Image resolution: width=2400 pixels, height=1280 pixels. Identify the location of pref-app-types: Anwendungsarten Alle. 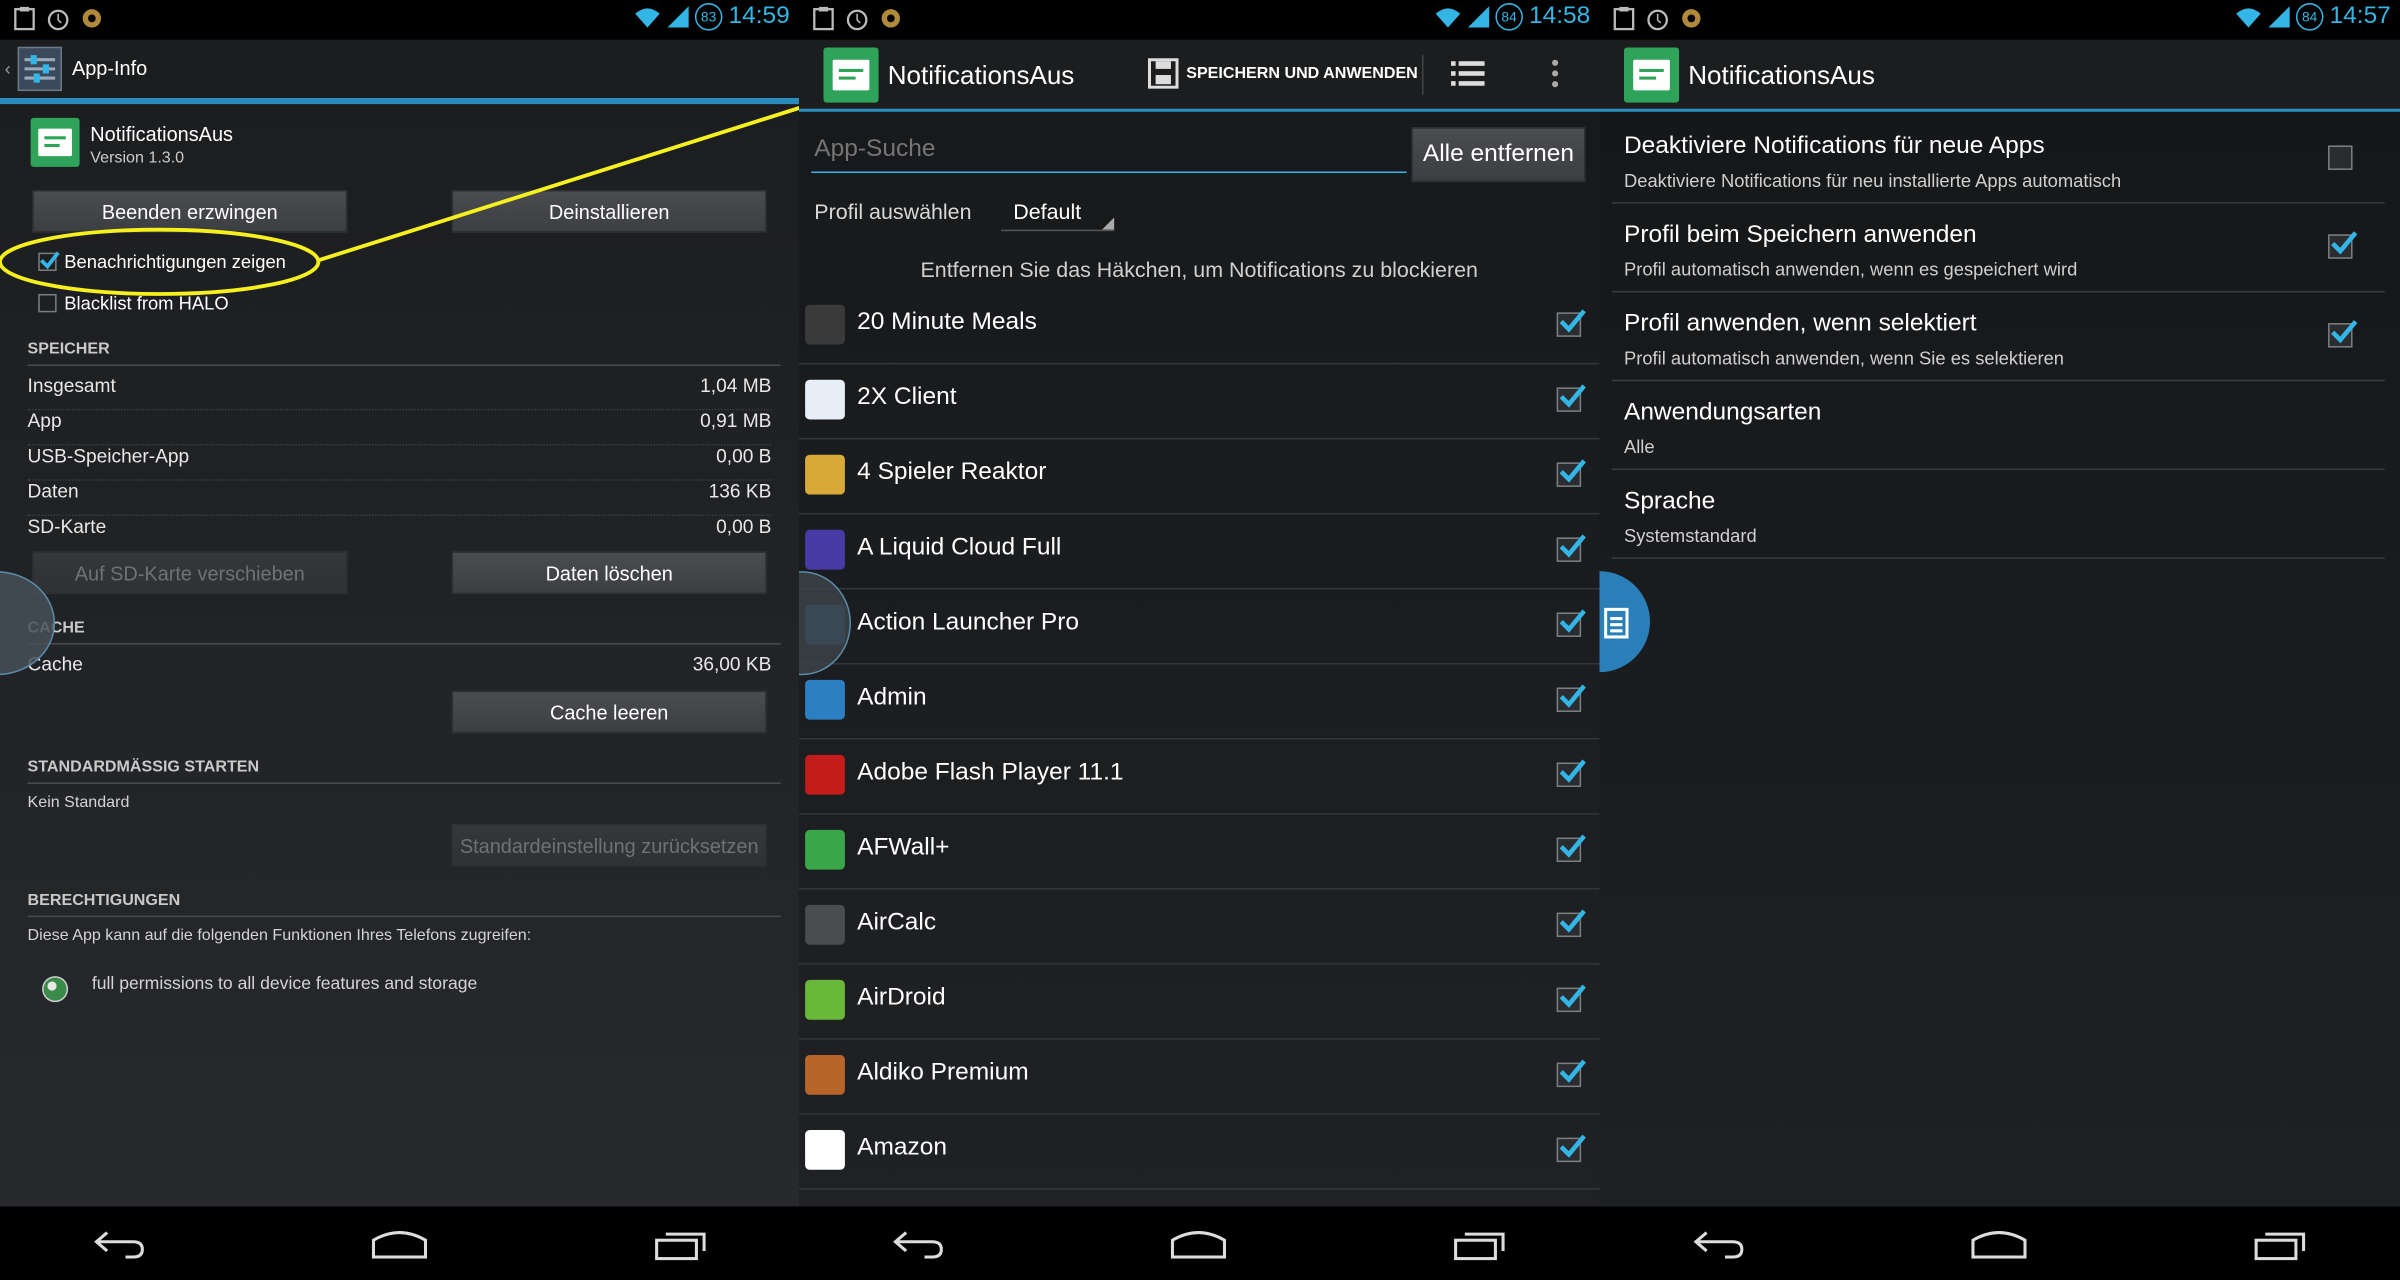
(1998, 426).